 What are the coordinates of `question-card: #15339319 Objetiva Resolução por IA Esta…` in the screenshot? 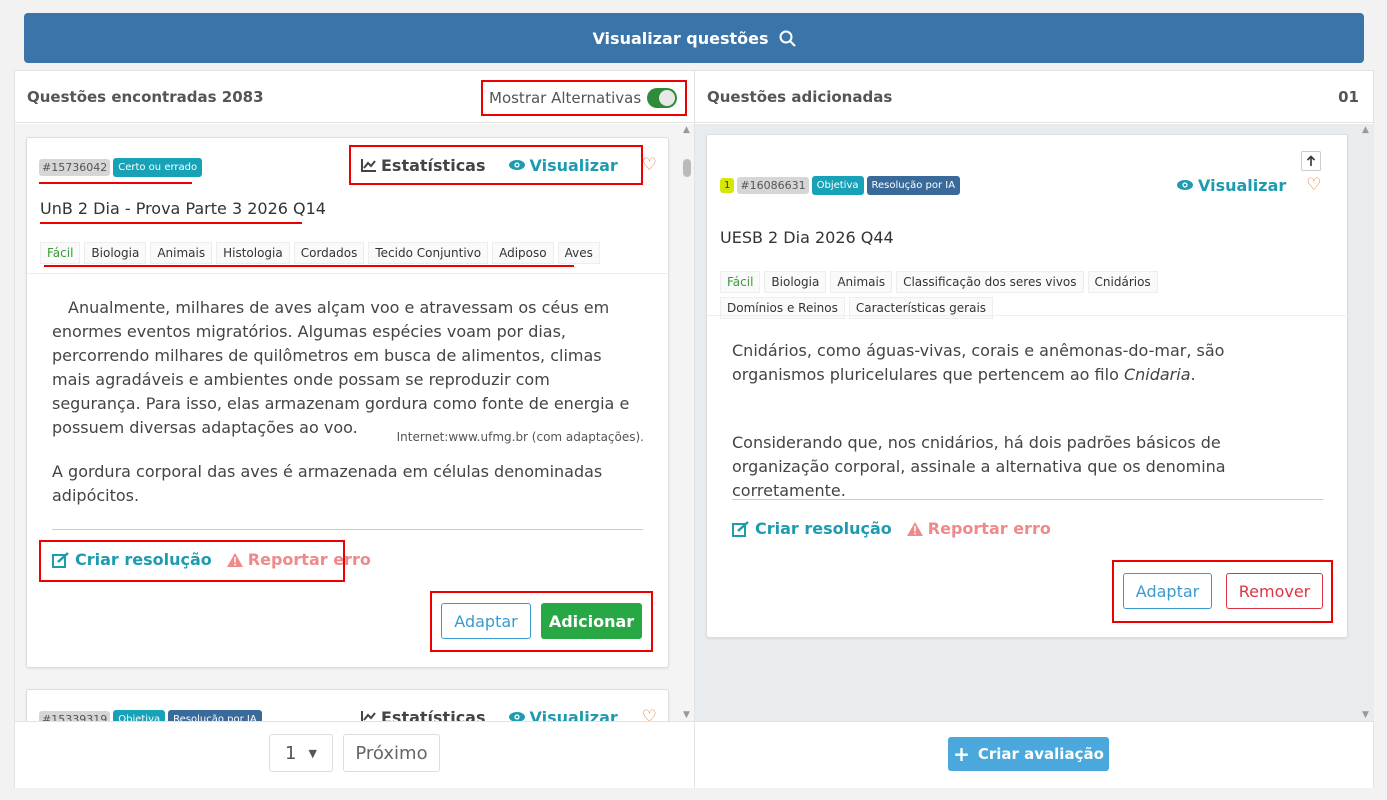 It's located at (347, 705).